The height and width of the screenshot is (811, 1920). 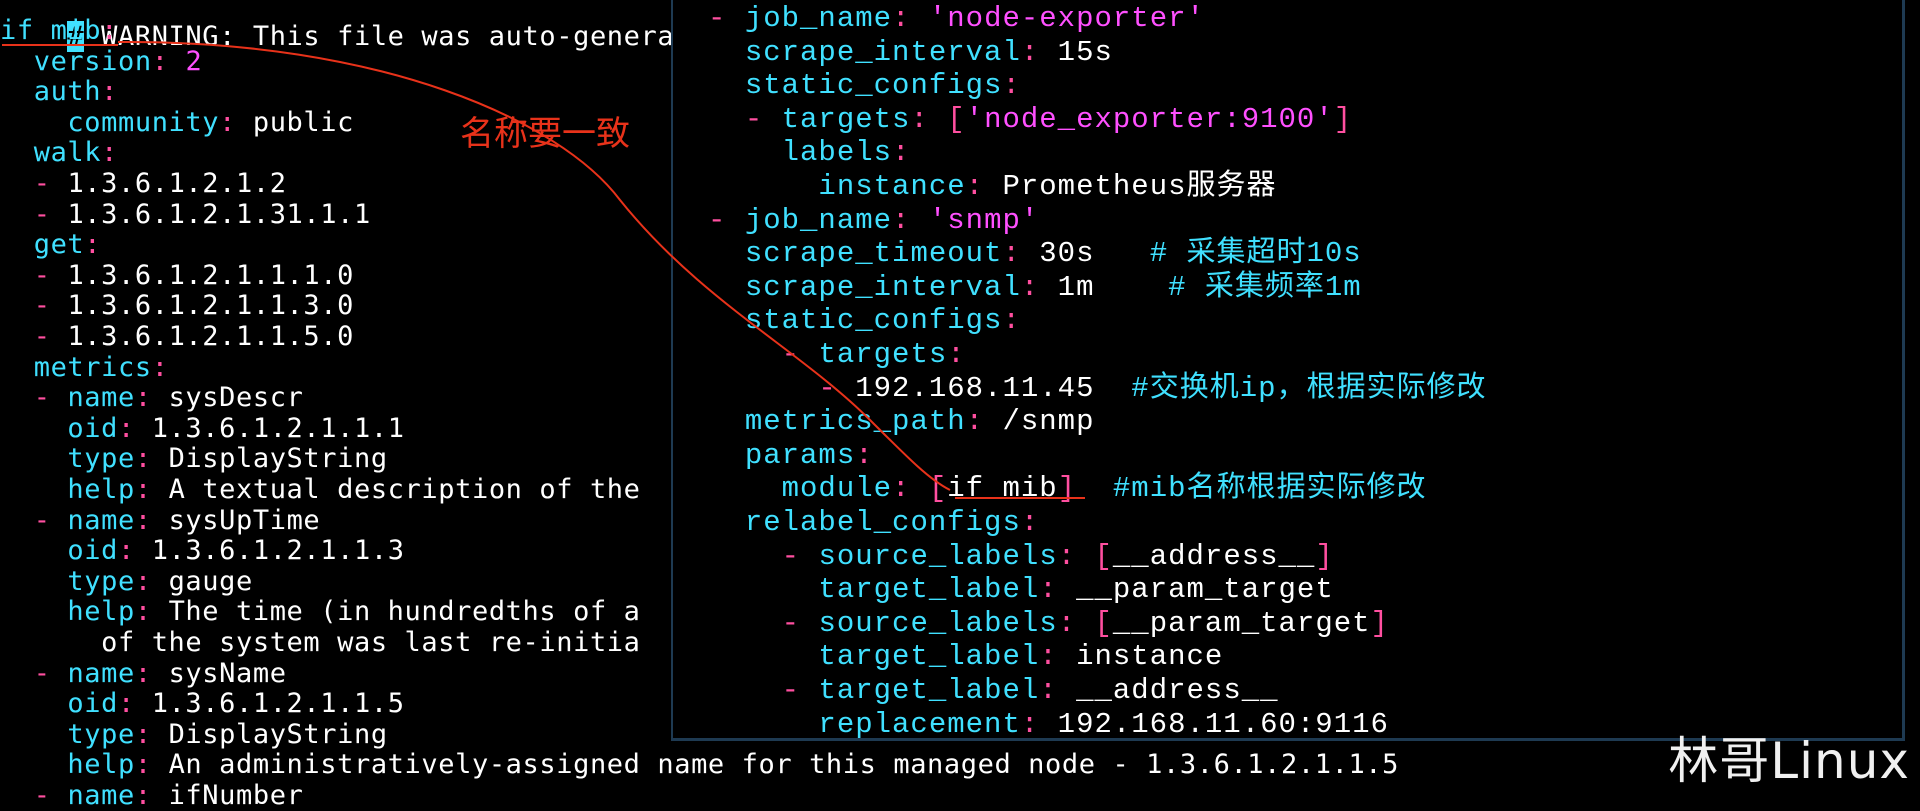 What do you see at coordinates (177, 183) in the screenshot?
I see `yaml-value: 1.3.6.1.2.1.2` at bounding box center [177, 183].